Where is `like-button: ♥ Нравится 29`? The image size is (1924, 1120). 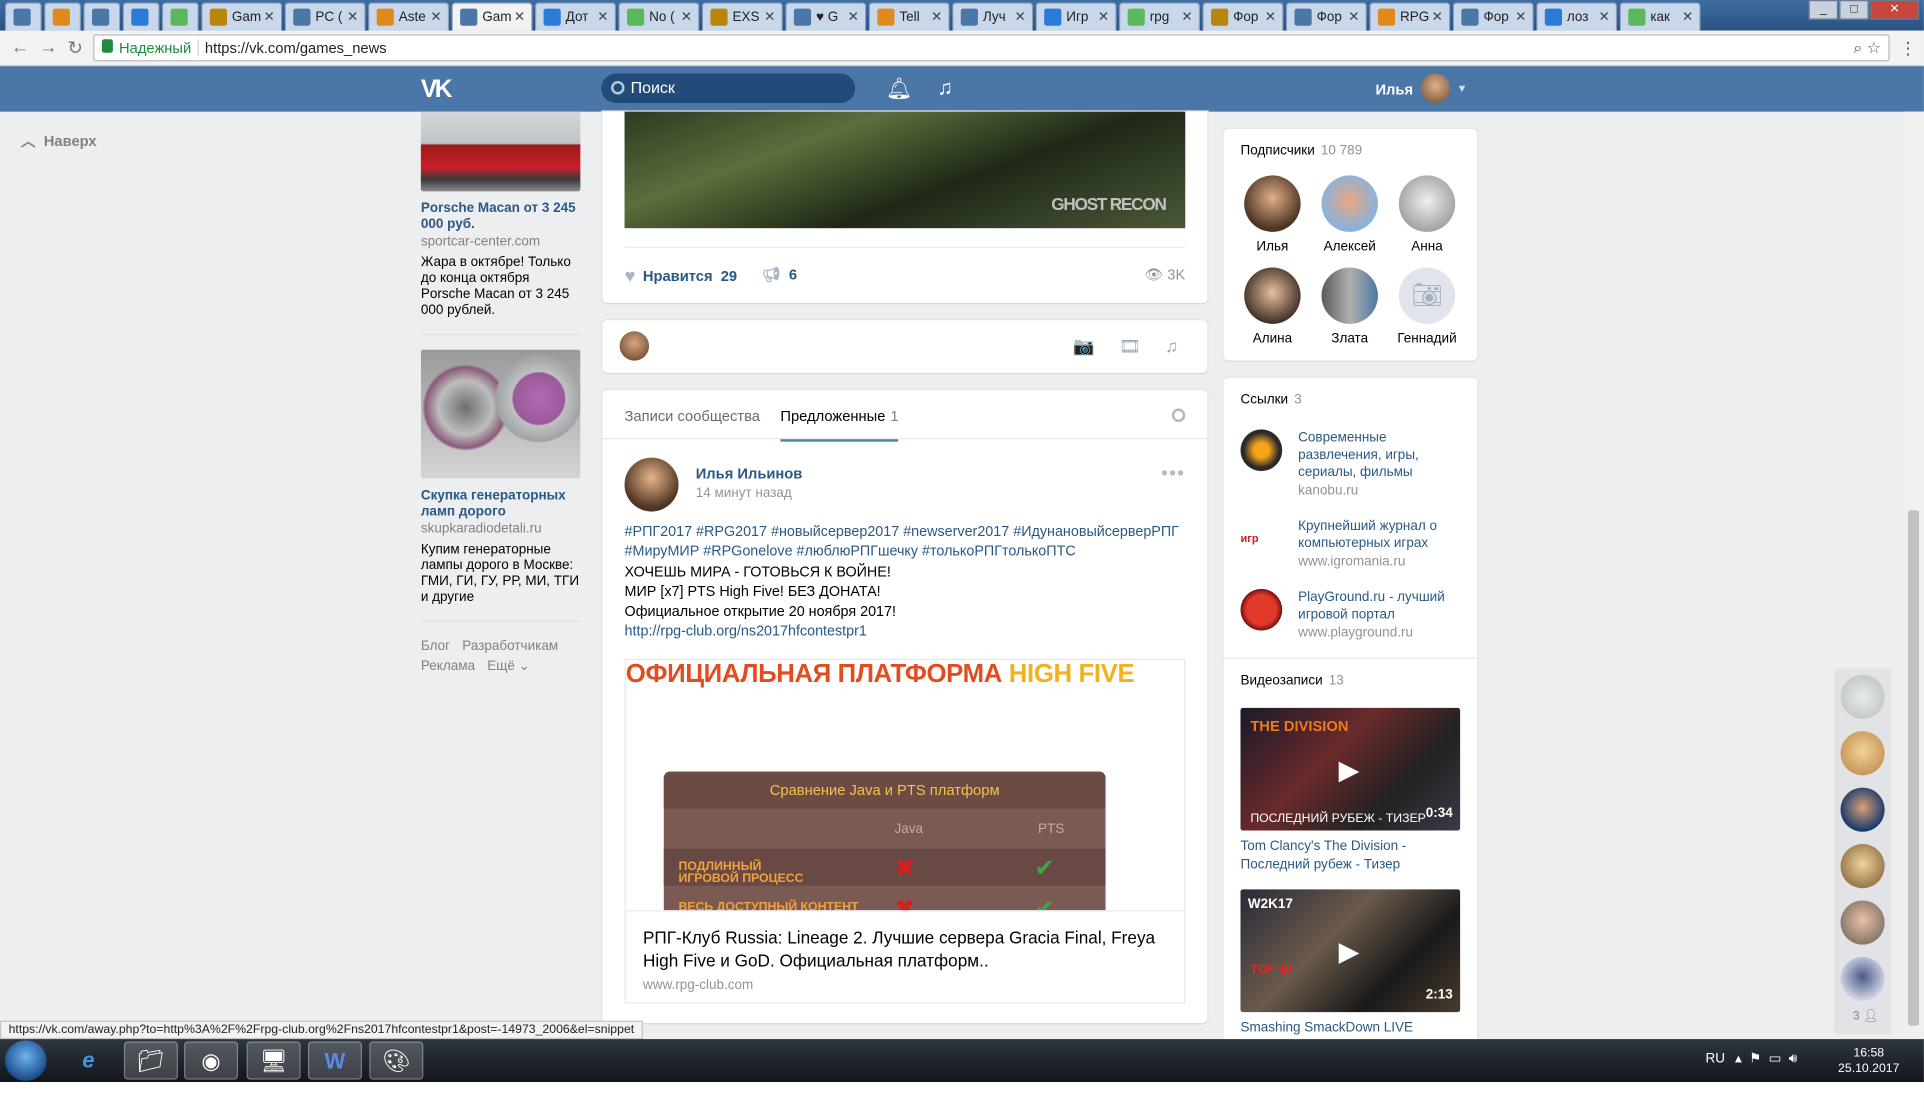
like-button: ♥ Нравится 29 is located at coordinates (681, 276).